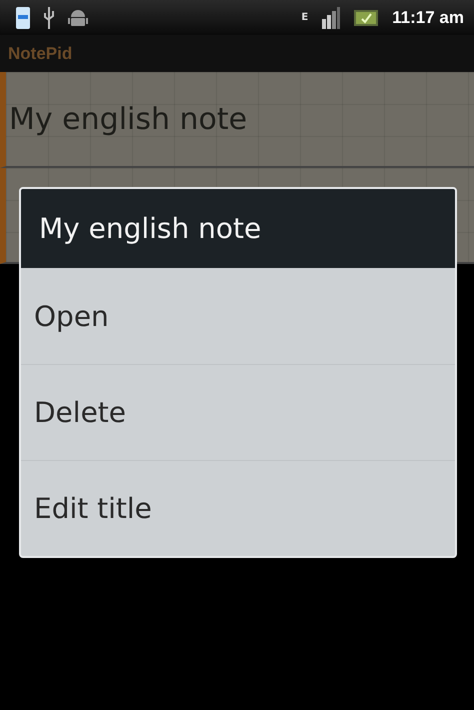 The width and height of the screenshot is (474, 710). Describe the element at coordinates (428, 18) in the screenshot. I see `clock-time: 11:17 am` at that location.